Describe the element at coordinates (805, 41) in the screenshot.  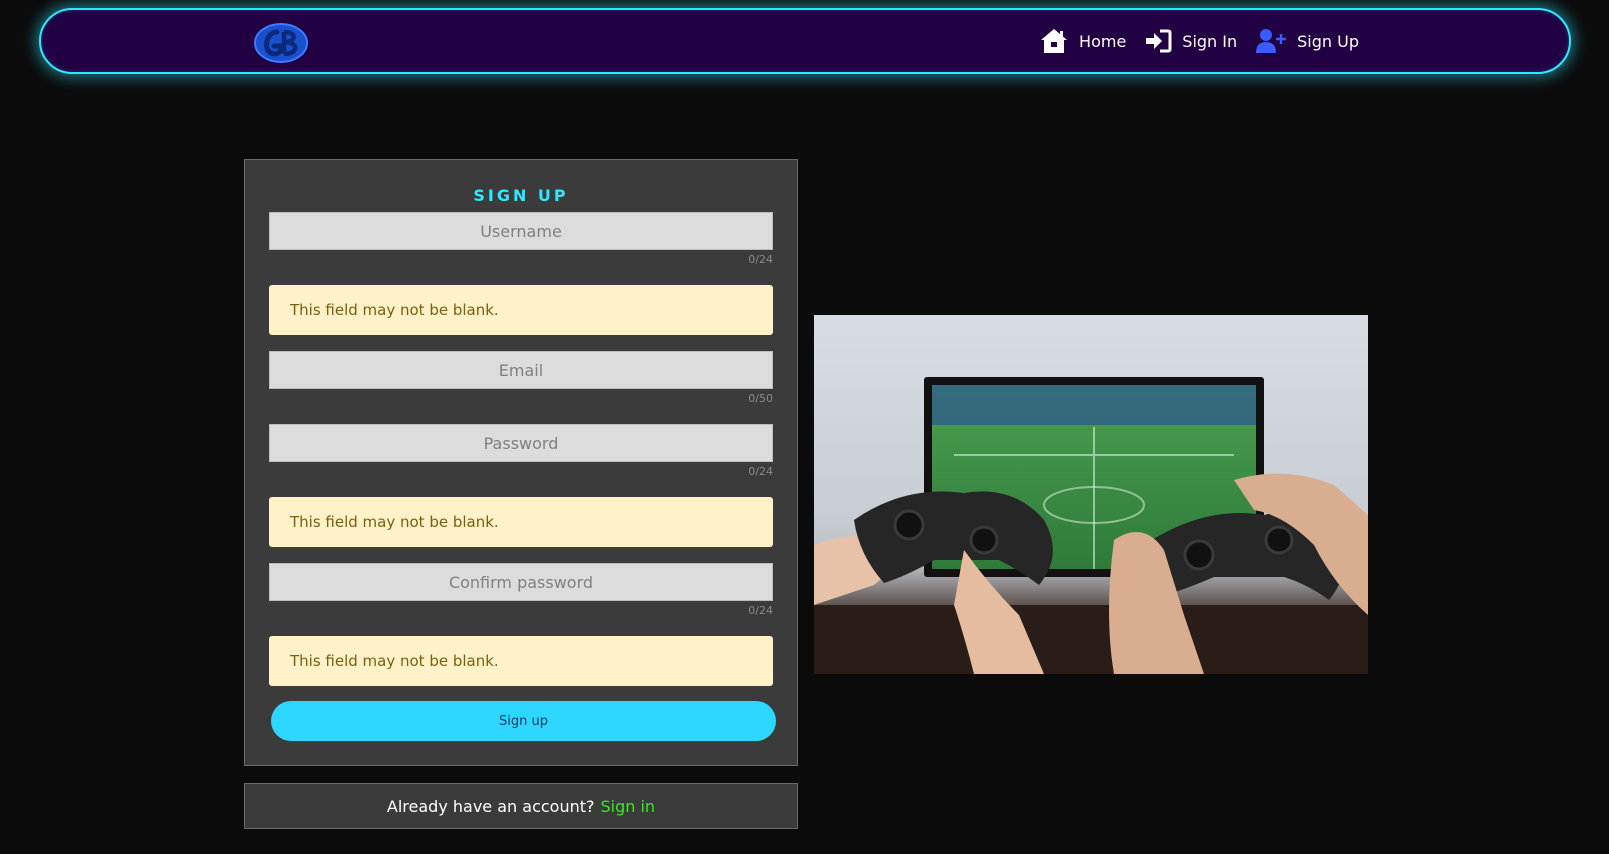
I see `navbar: Home Sign In Sign Up` at that location.